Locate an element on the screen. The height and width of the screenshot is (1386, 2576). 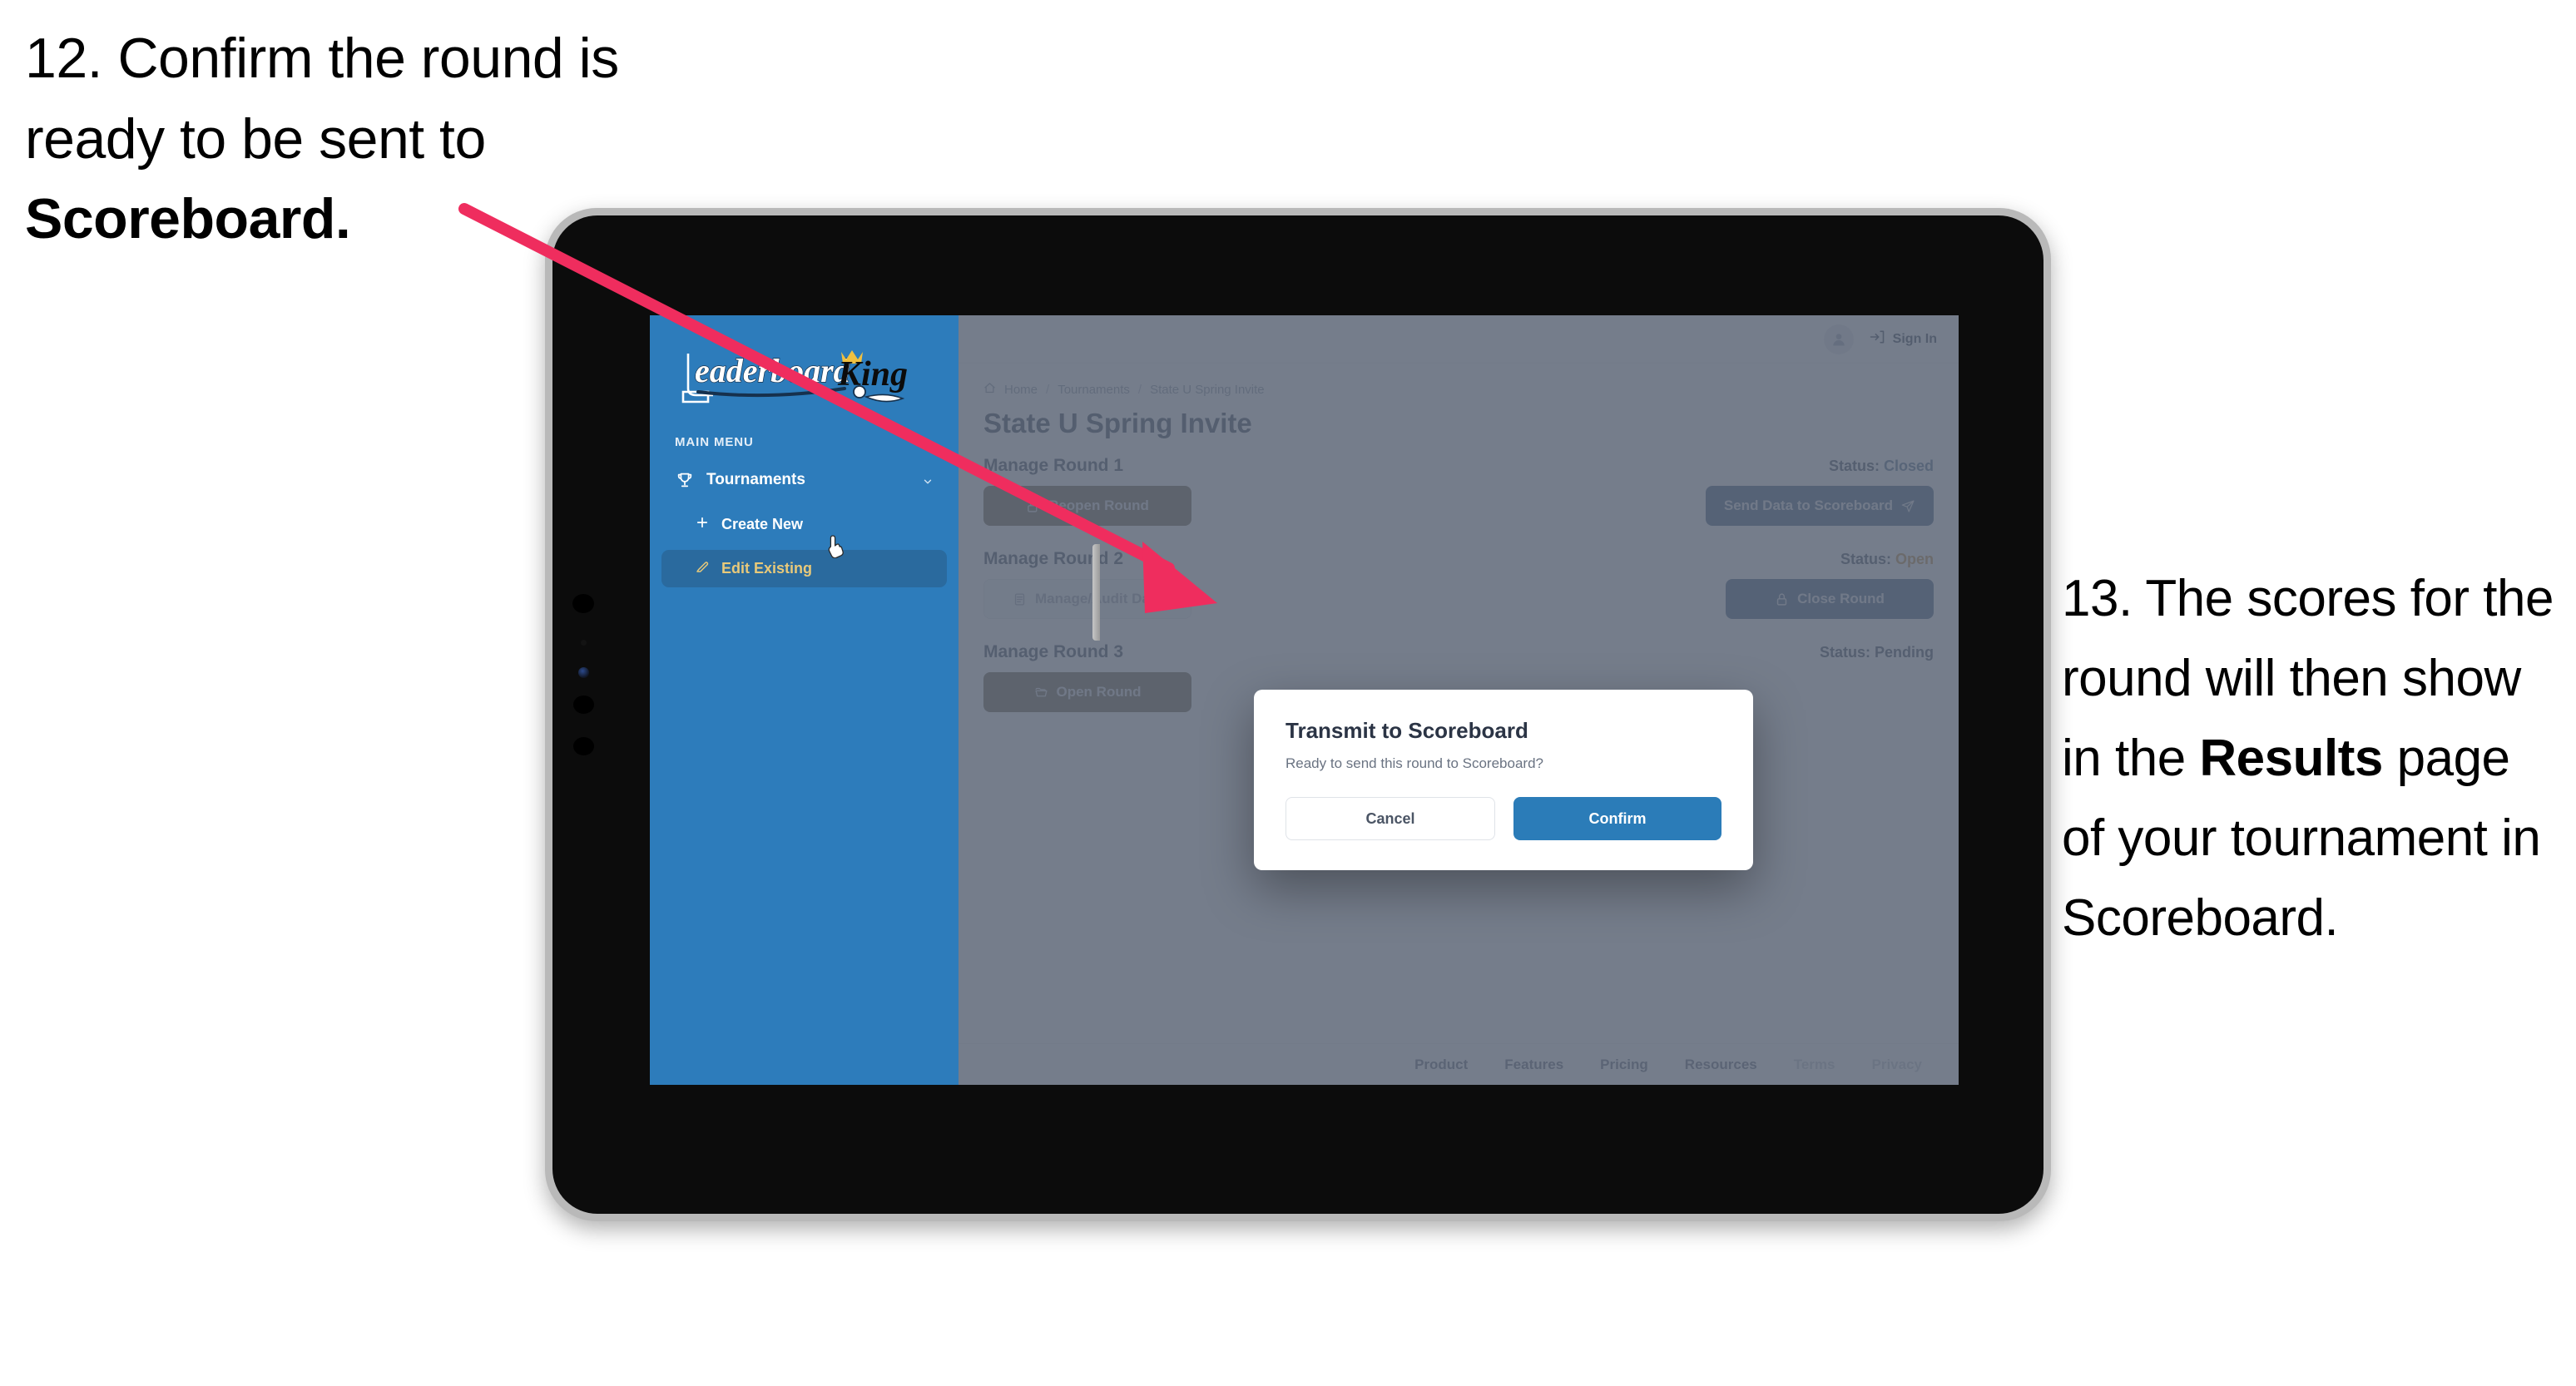
sidebar-item-create-new: Create New is located at coordinates (804, 524).